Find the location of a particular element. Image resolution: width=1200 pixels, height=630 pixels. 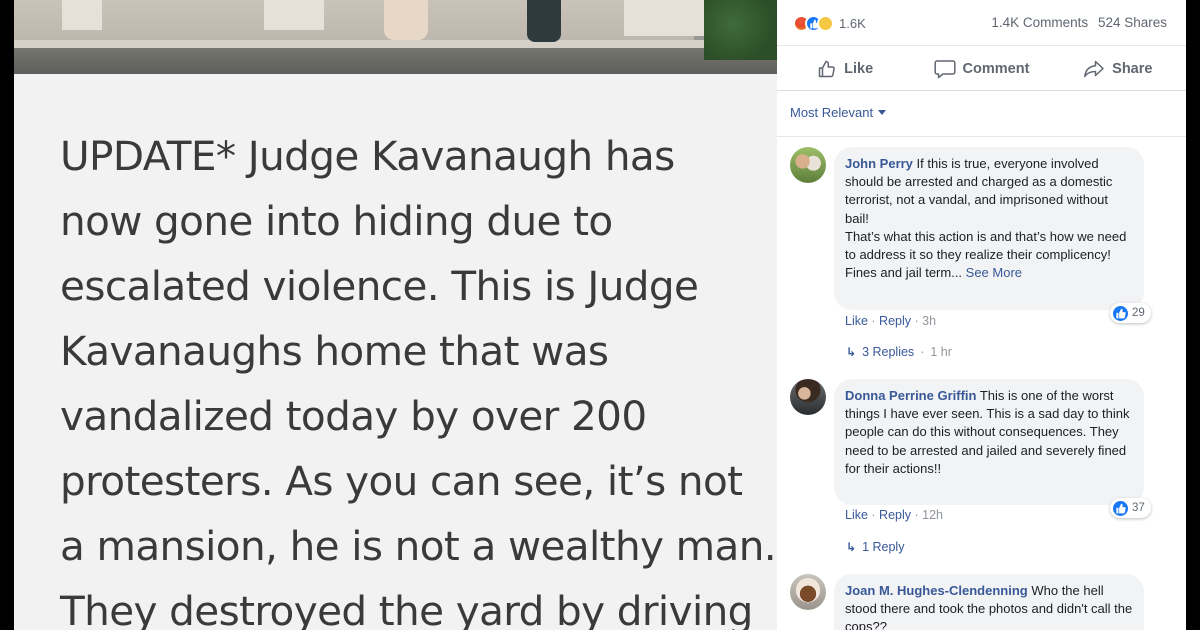

share-arrow-icon is located at coordinates (1094, 68).